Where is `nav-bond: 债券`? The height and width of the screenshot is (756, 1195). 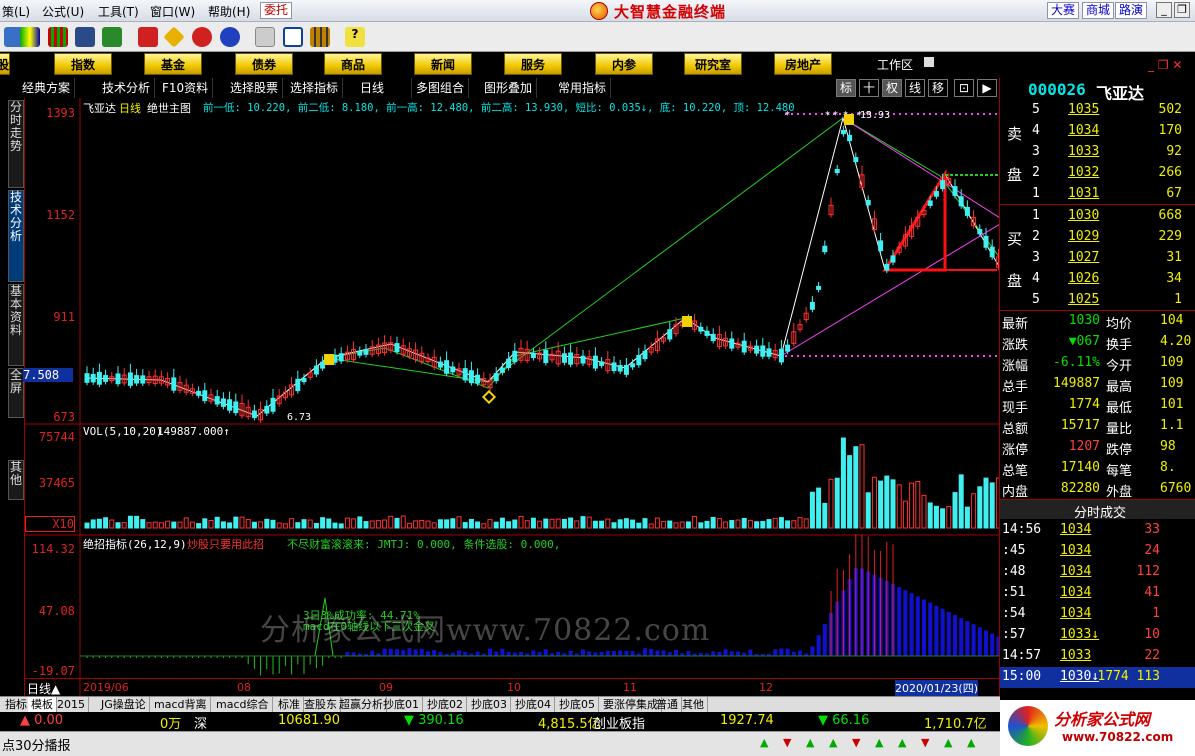 nav-bond: 债券 is located at coordinates (264, 64).